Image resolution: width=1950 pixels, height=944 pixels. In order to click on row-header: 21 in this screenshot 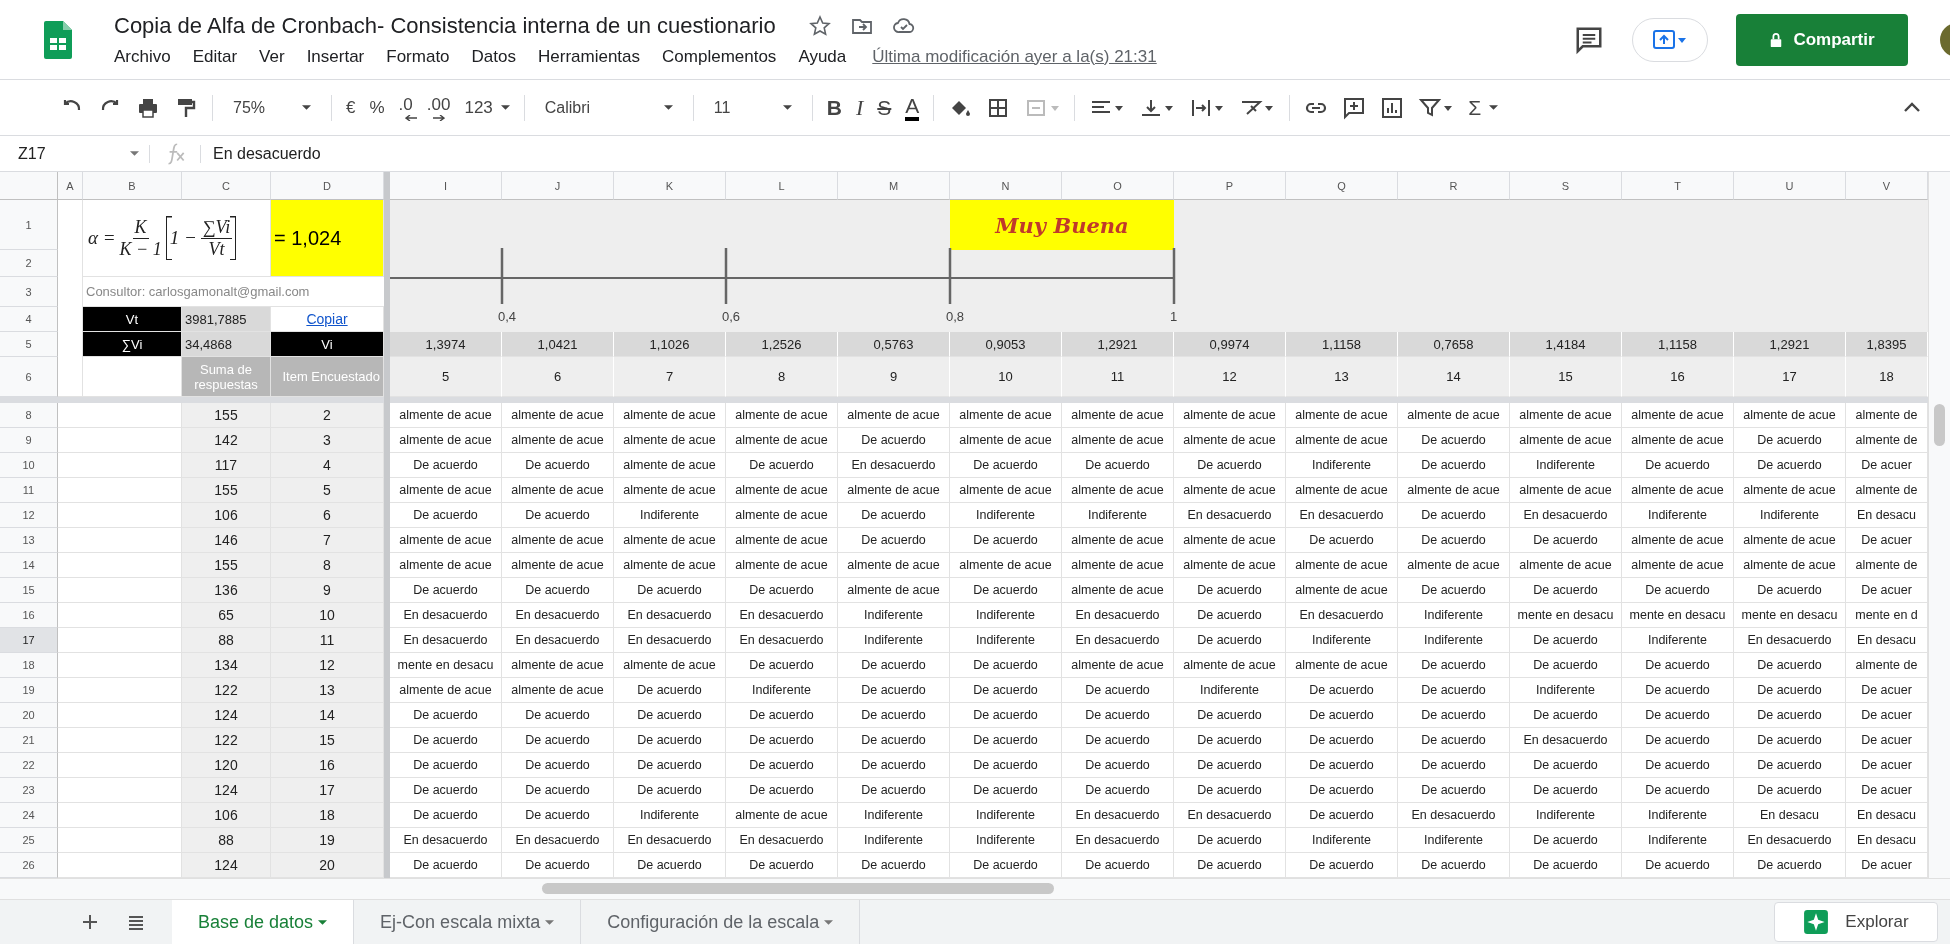, I will do `click(29, 740)`.